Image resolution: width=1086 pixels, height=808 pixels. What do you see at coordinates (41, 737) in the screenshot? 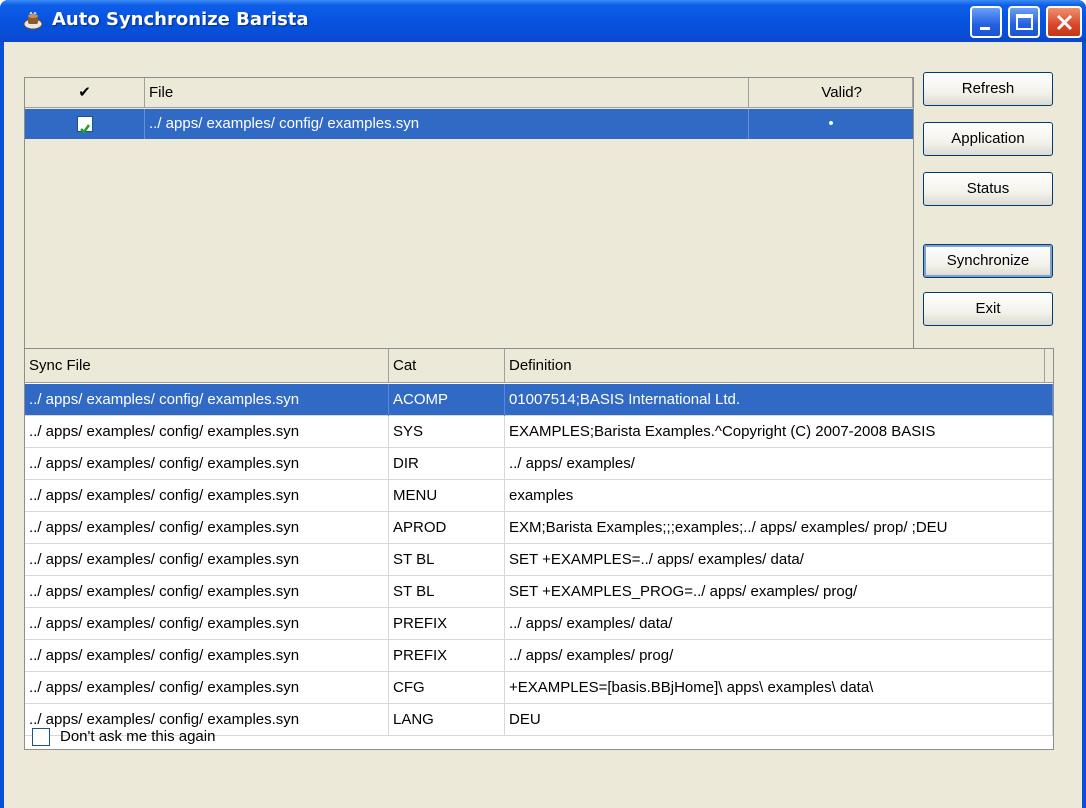
I see `dont-ask-checkbox` at bounding box center [41, 737].